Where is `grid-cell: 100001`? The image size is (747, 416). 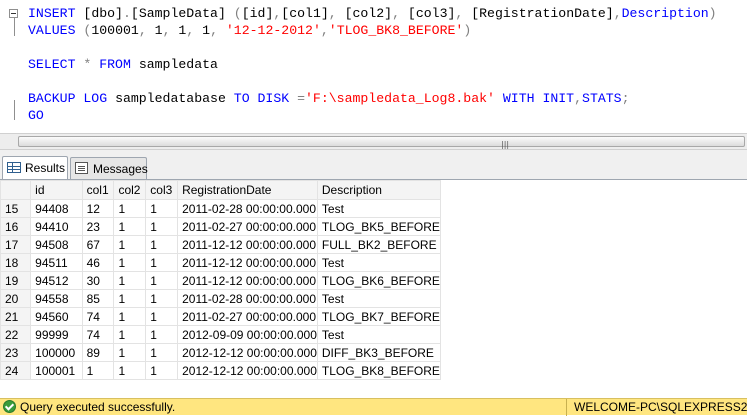
grid-cell: 100001 is located at coordinates (56, 370).